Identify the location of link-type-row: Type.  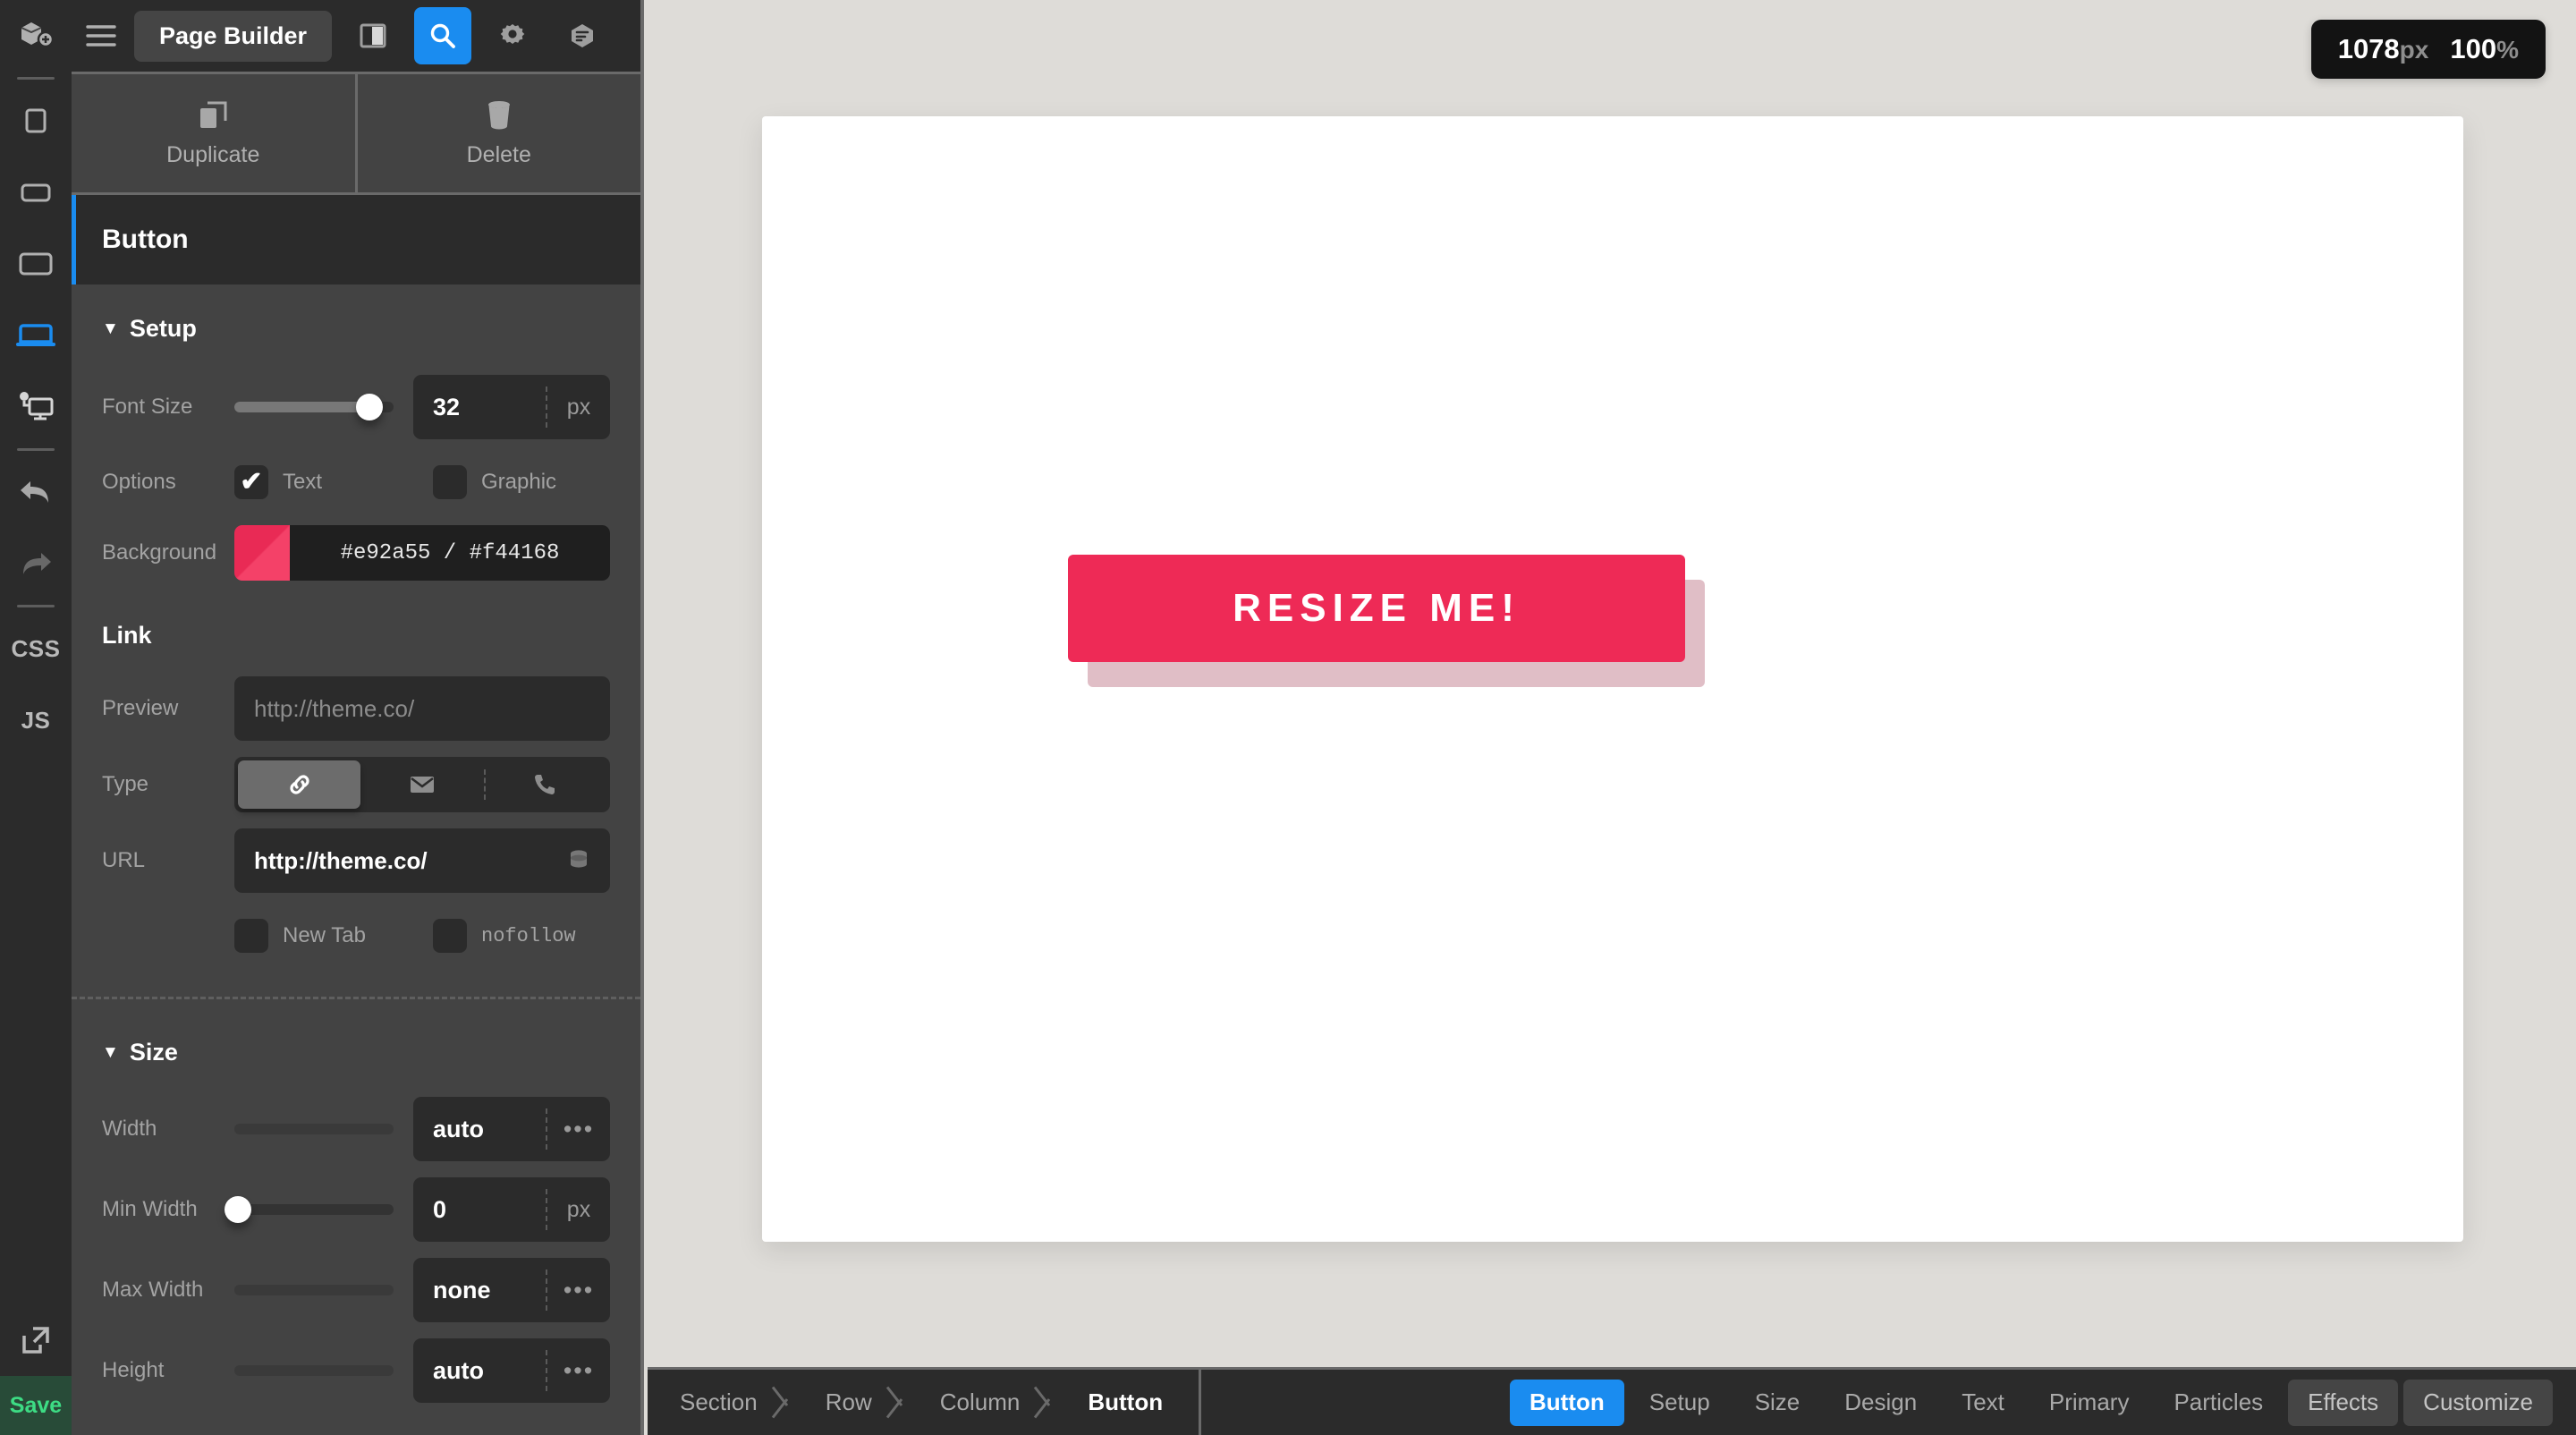
(356, 784).